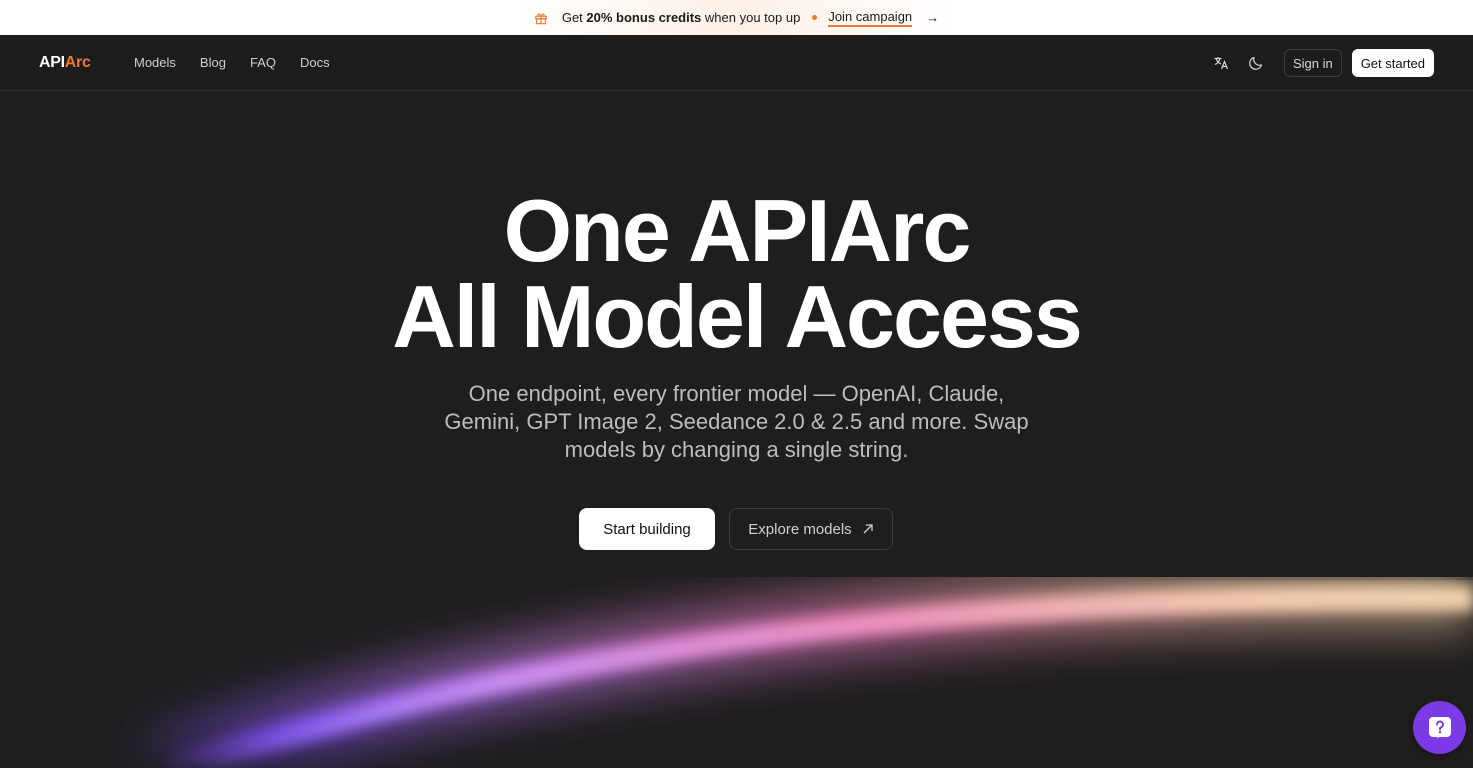 This screenshot has width=1473, height=768. Describe the element at coordinates (541, 18) in the screenshot. I see `gift-icon` at that location.